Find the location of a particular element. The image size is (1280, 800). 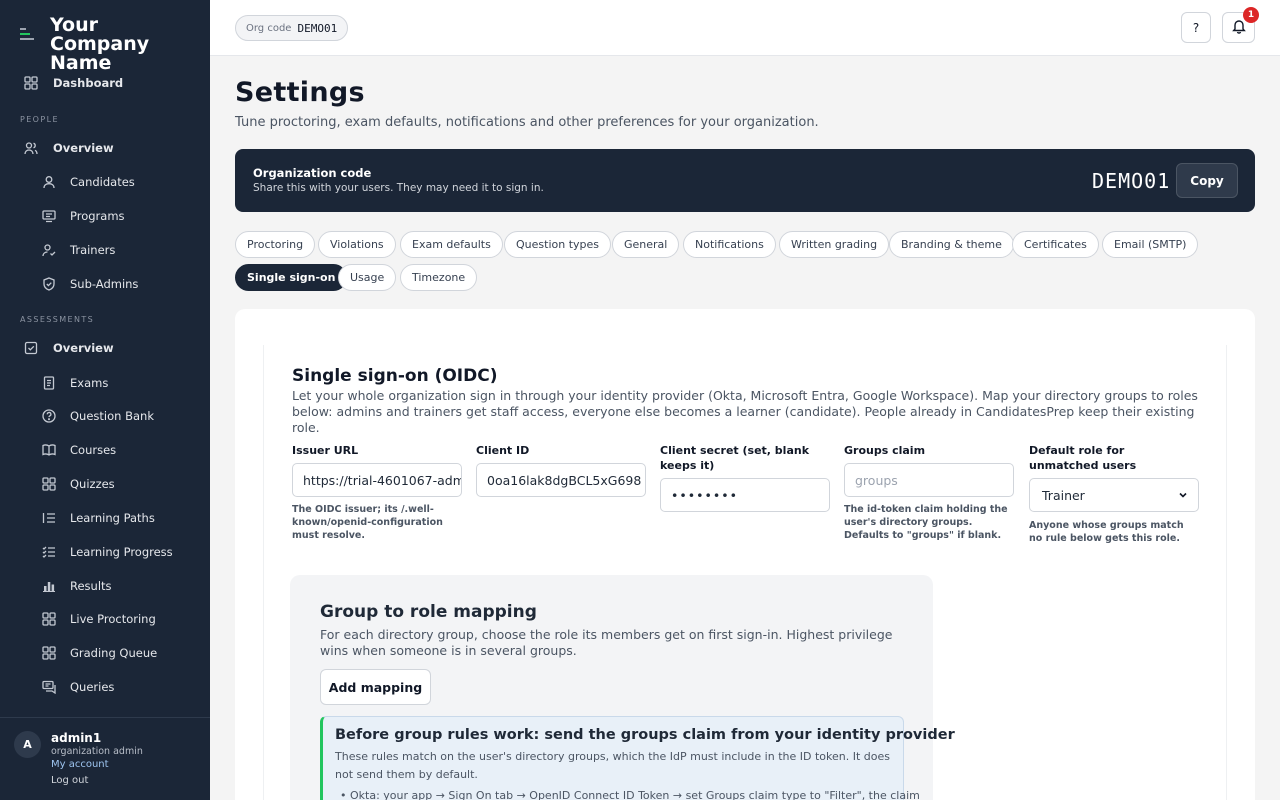

brand: Your Company Name is located at coordinates (105, 44).